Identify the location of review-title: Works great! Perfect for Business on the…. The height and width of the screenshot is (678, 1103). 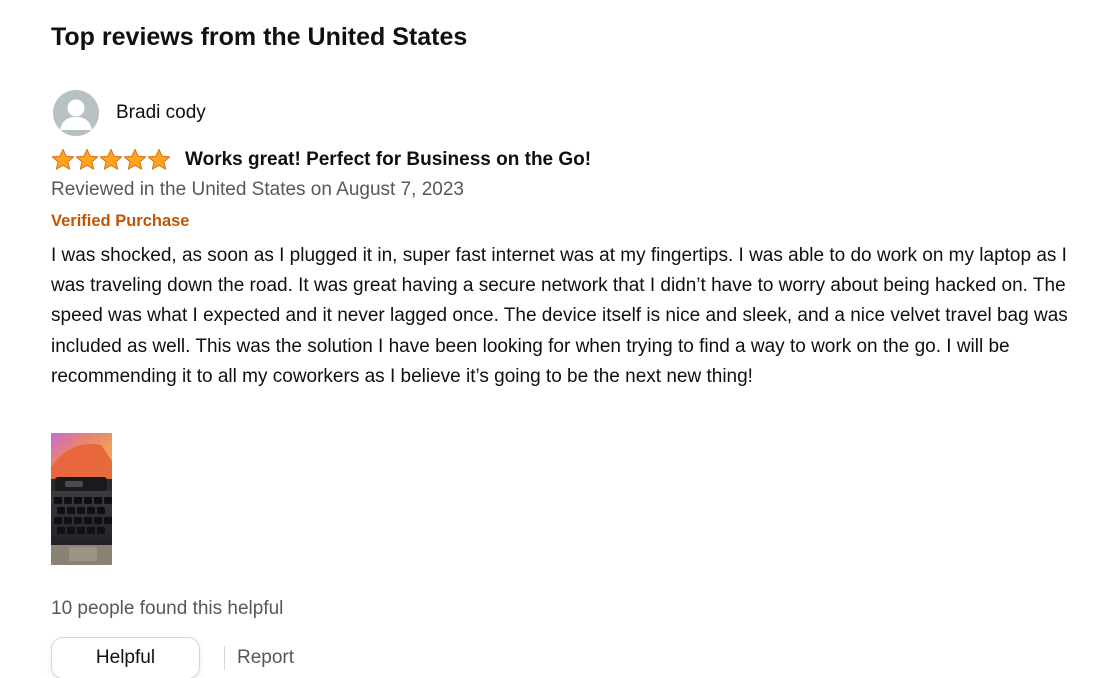
(388, 160).